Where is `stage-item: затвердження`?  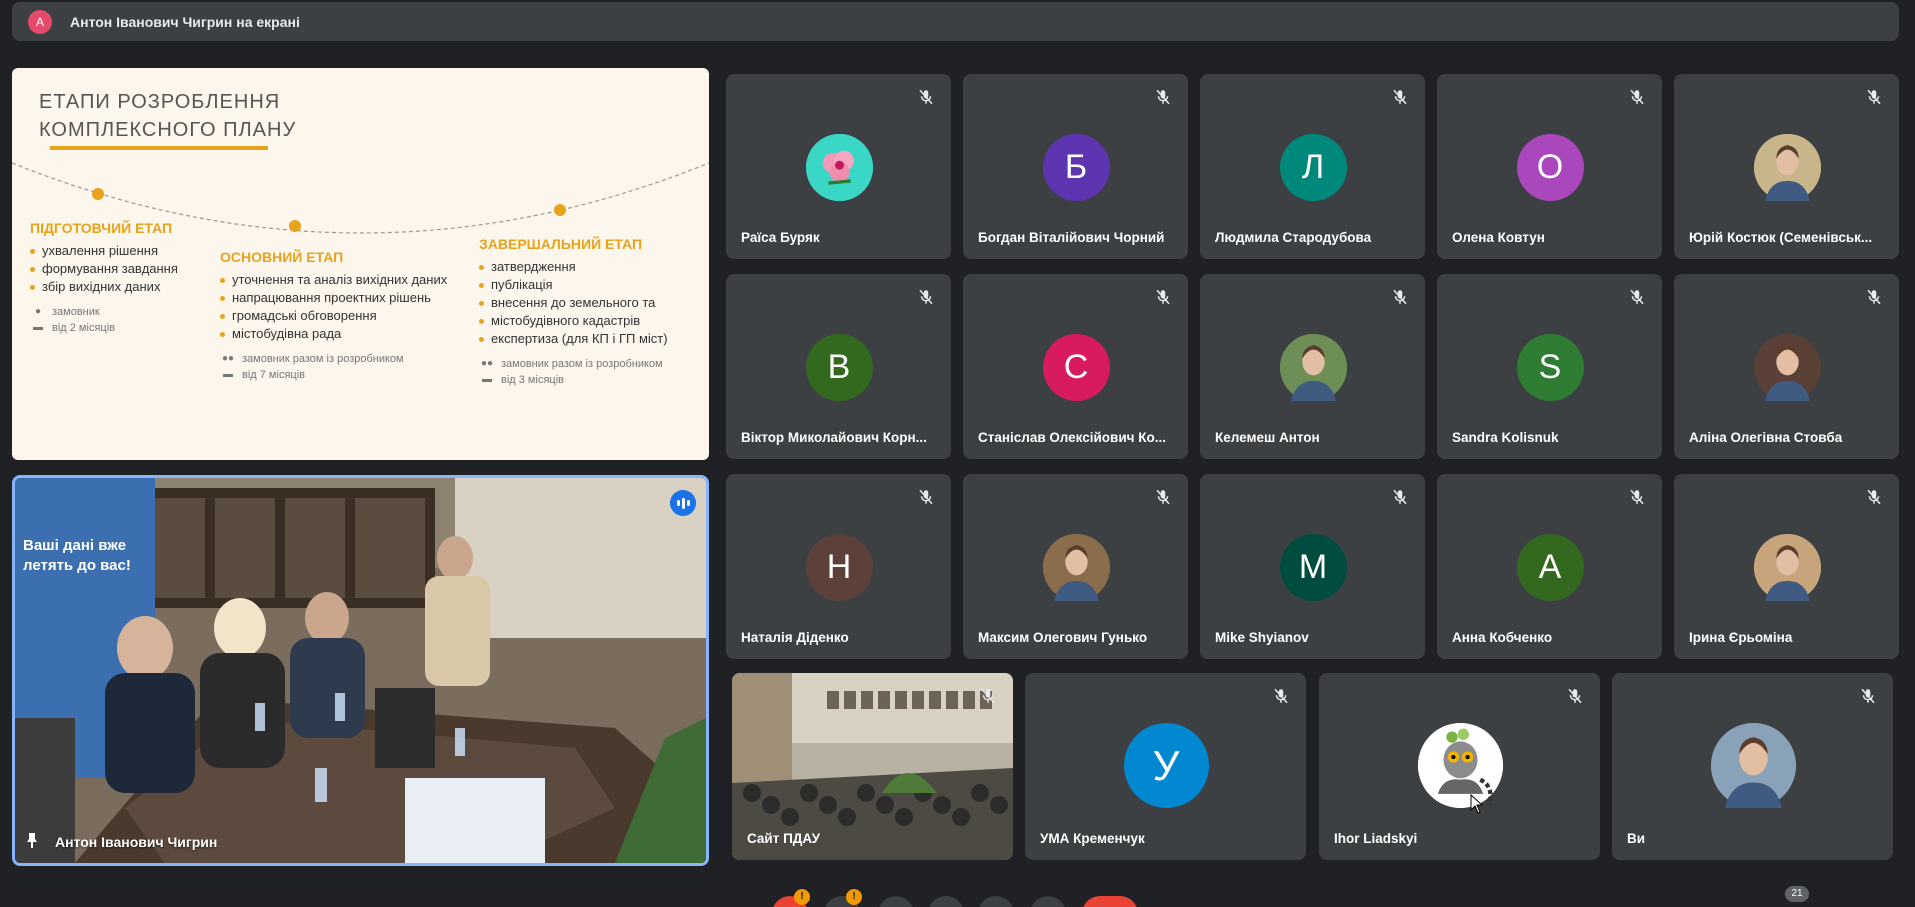
stage-item: затвердження is located at coordinates (591, 267).